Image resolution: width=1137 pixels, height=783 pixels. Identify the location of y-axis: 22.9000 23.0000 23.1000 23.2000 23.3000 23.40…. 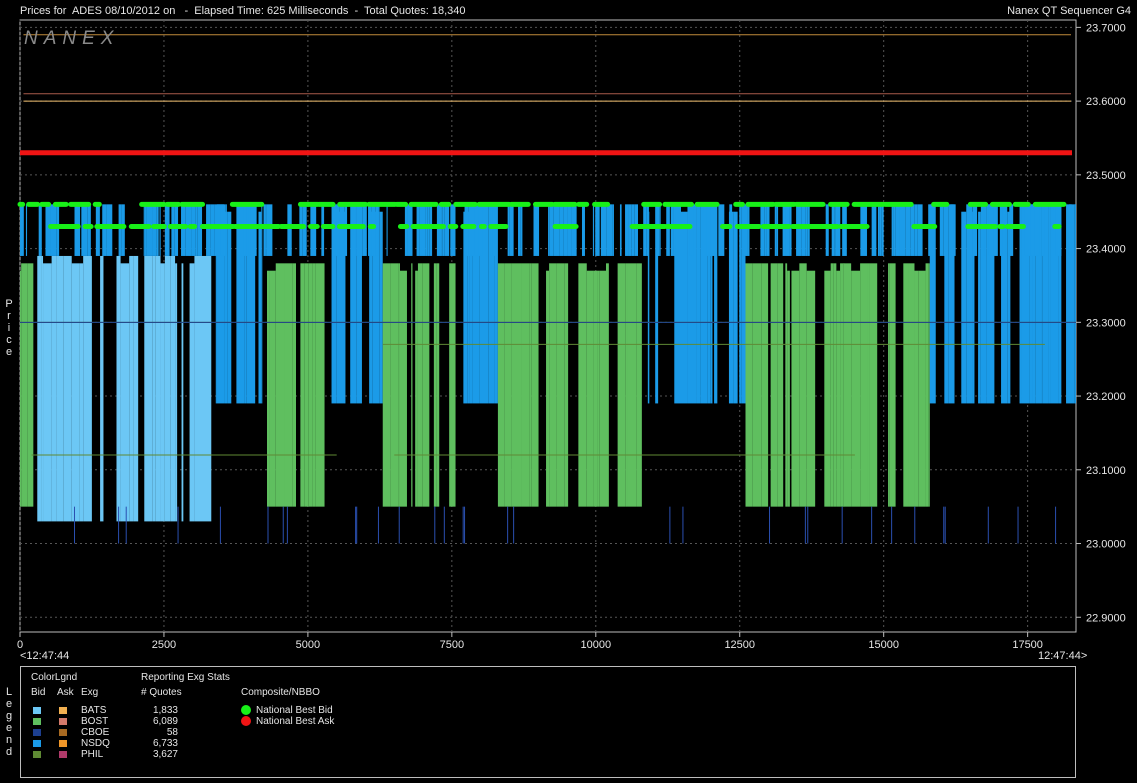
(1101, 323).